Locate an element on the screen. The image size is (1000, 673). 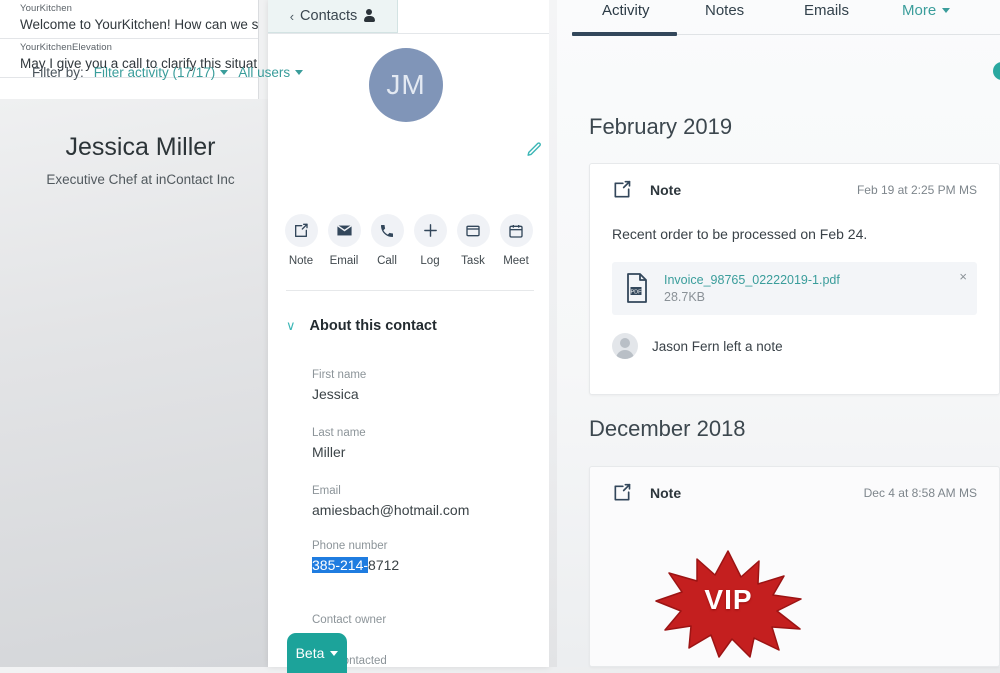
card-timestamp: Feb 19 at 2:25 PM MS is located at coordinates (916, 190).